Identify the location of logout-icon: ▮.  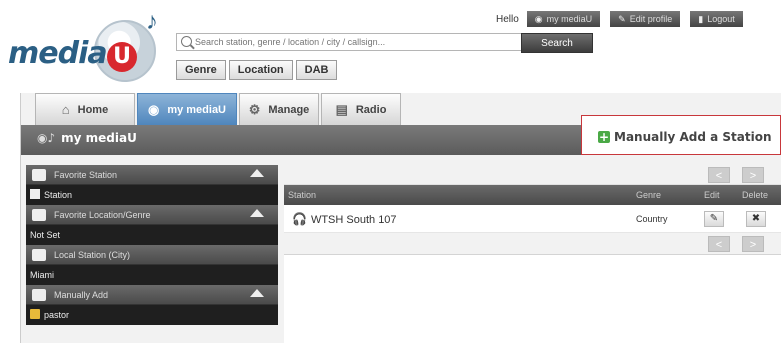
(701, 19).